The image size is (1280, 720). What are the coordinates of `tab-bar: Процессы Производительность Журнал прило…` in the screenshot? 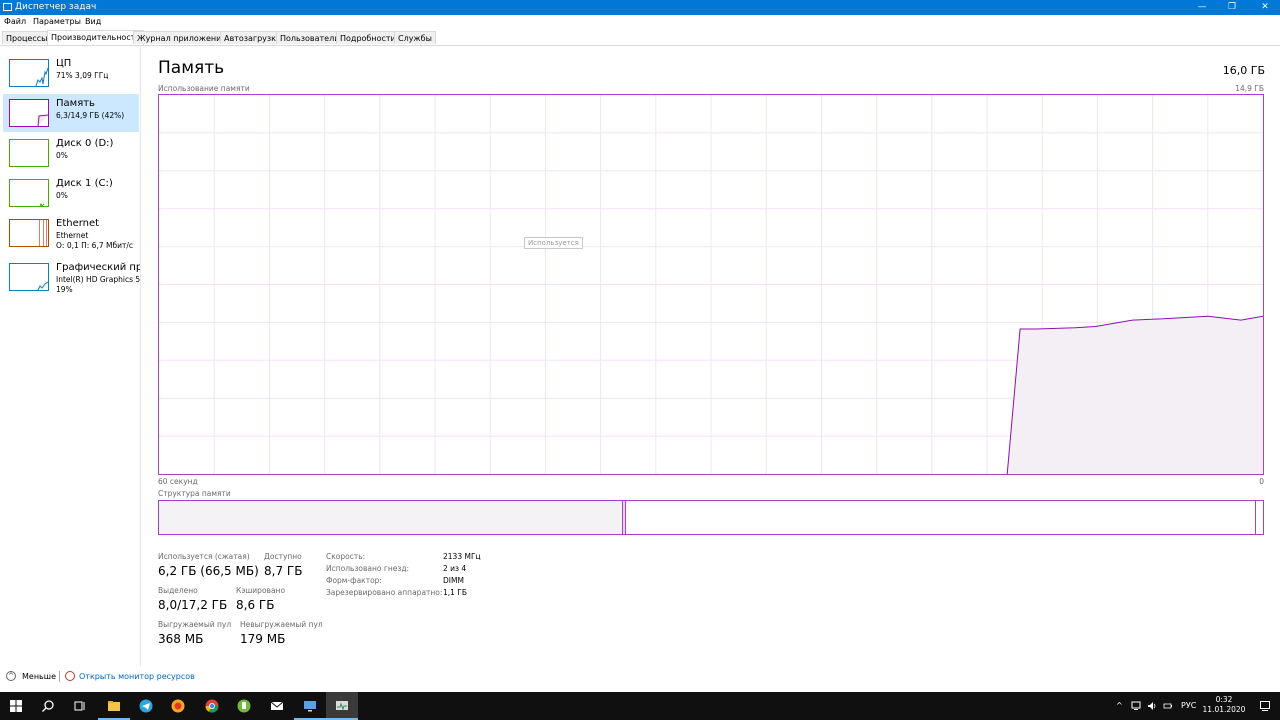 It's located at (640, 38).